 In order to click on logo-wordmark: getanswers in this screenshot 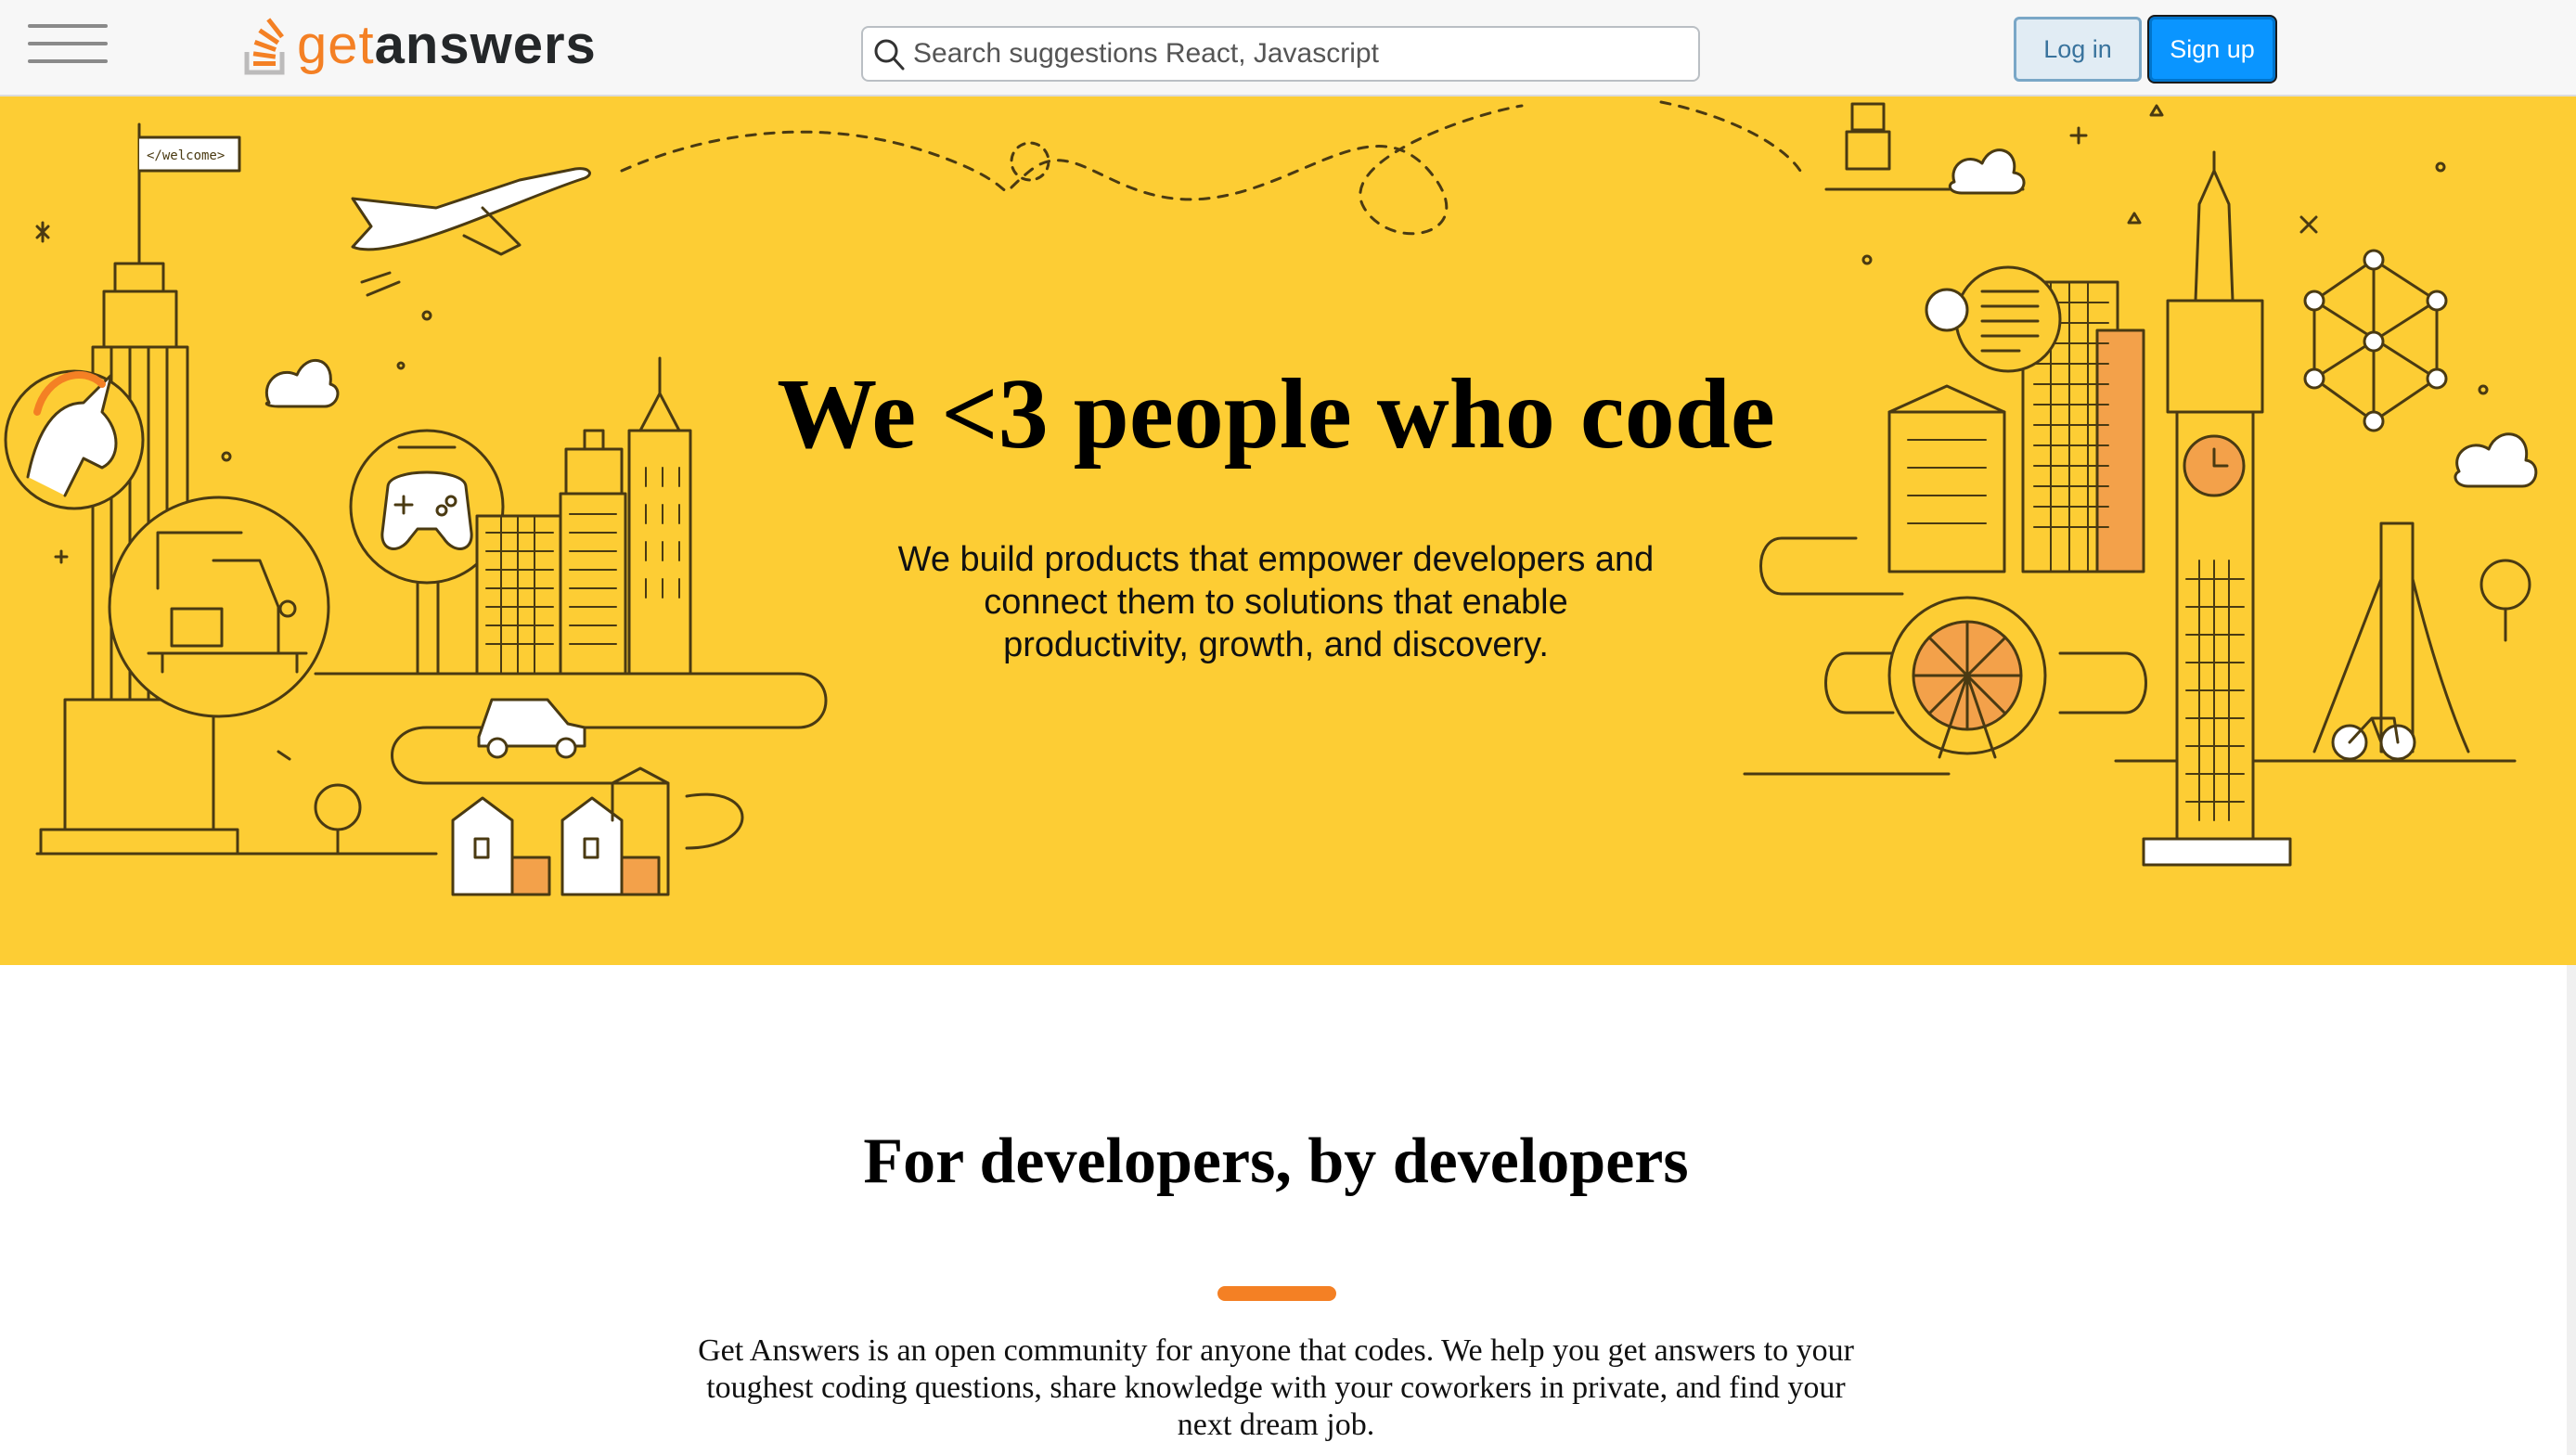, I will do `click(447, 45)`.